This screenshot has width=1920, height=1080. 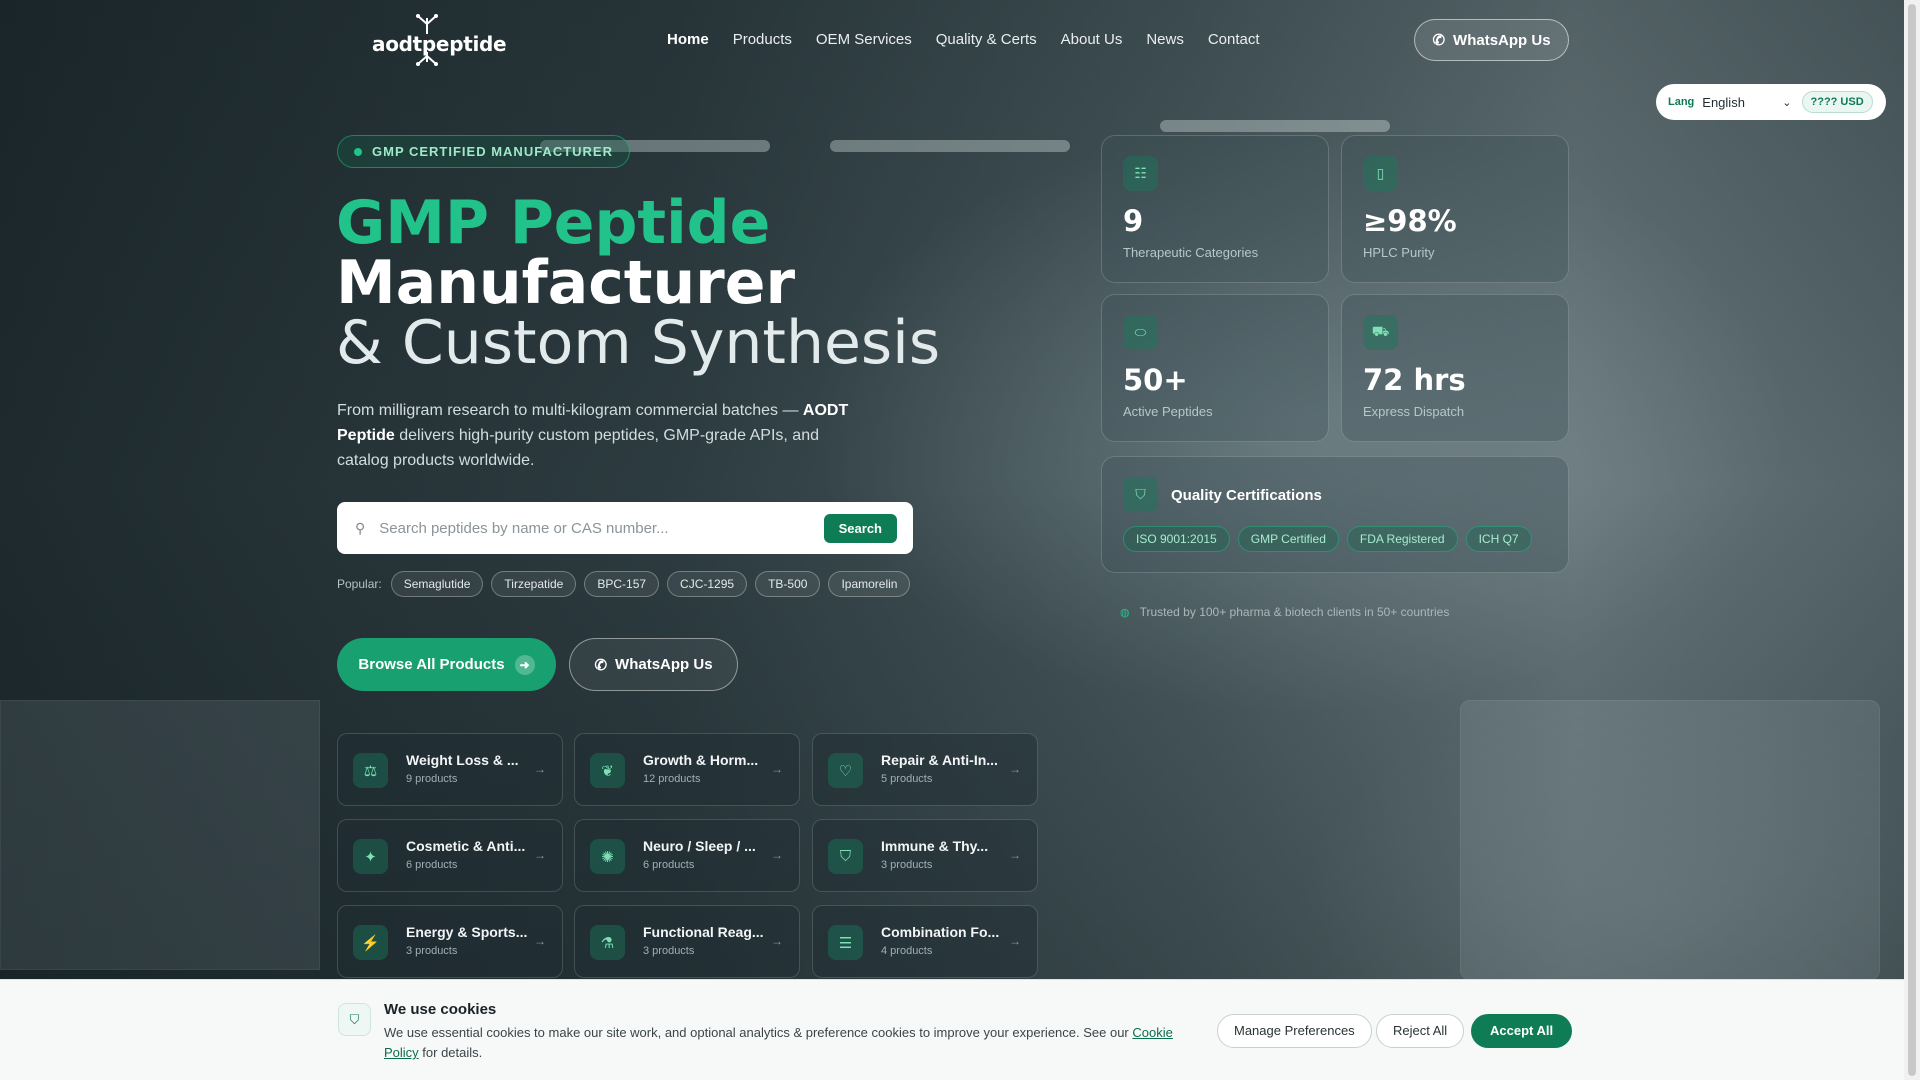 I want to click on whatsapp-hero-label: WhatsApp Us, so click(x=664, y=664).